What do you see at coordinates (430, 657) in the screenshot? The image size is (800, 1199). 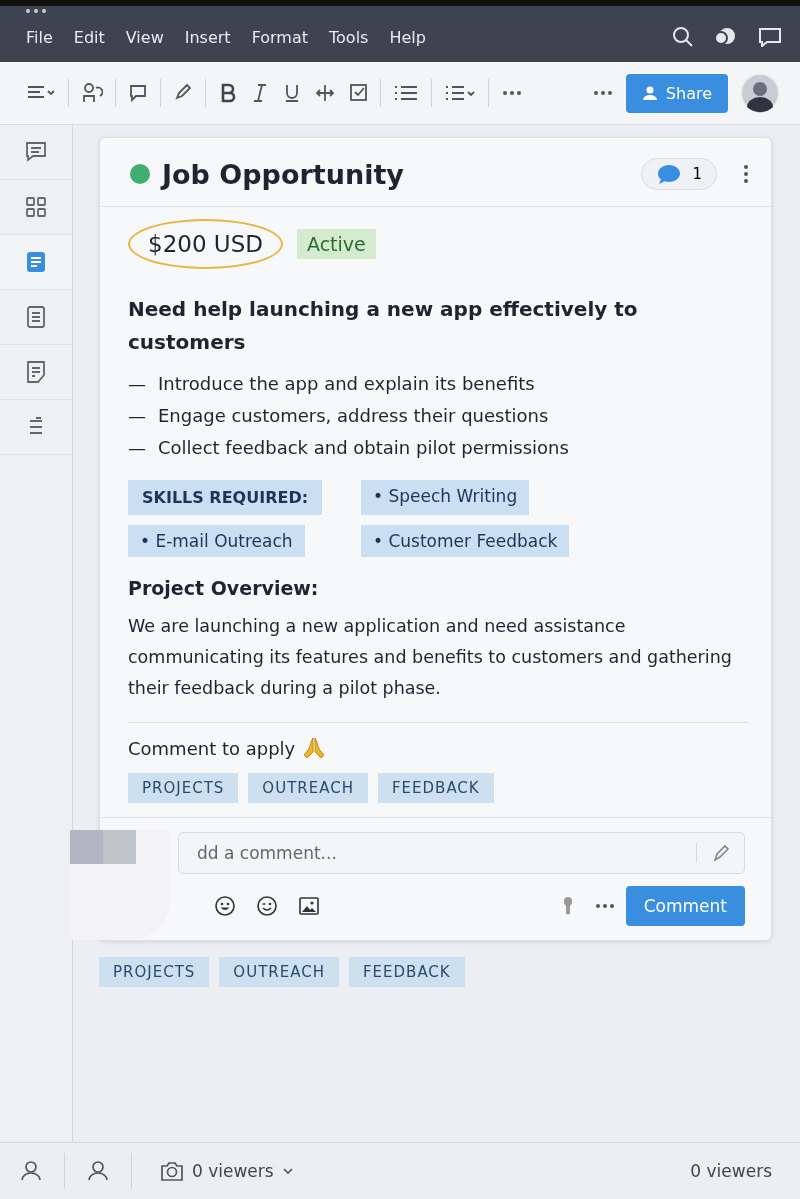 I see `overview-text: We are launching a new application and need assistance communicating its features and benefits to customers and gathering their feedback during a pilot phase.` at bounding box center [430, 657].